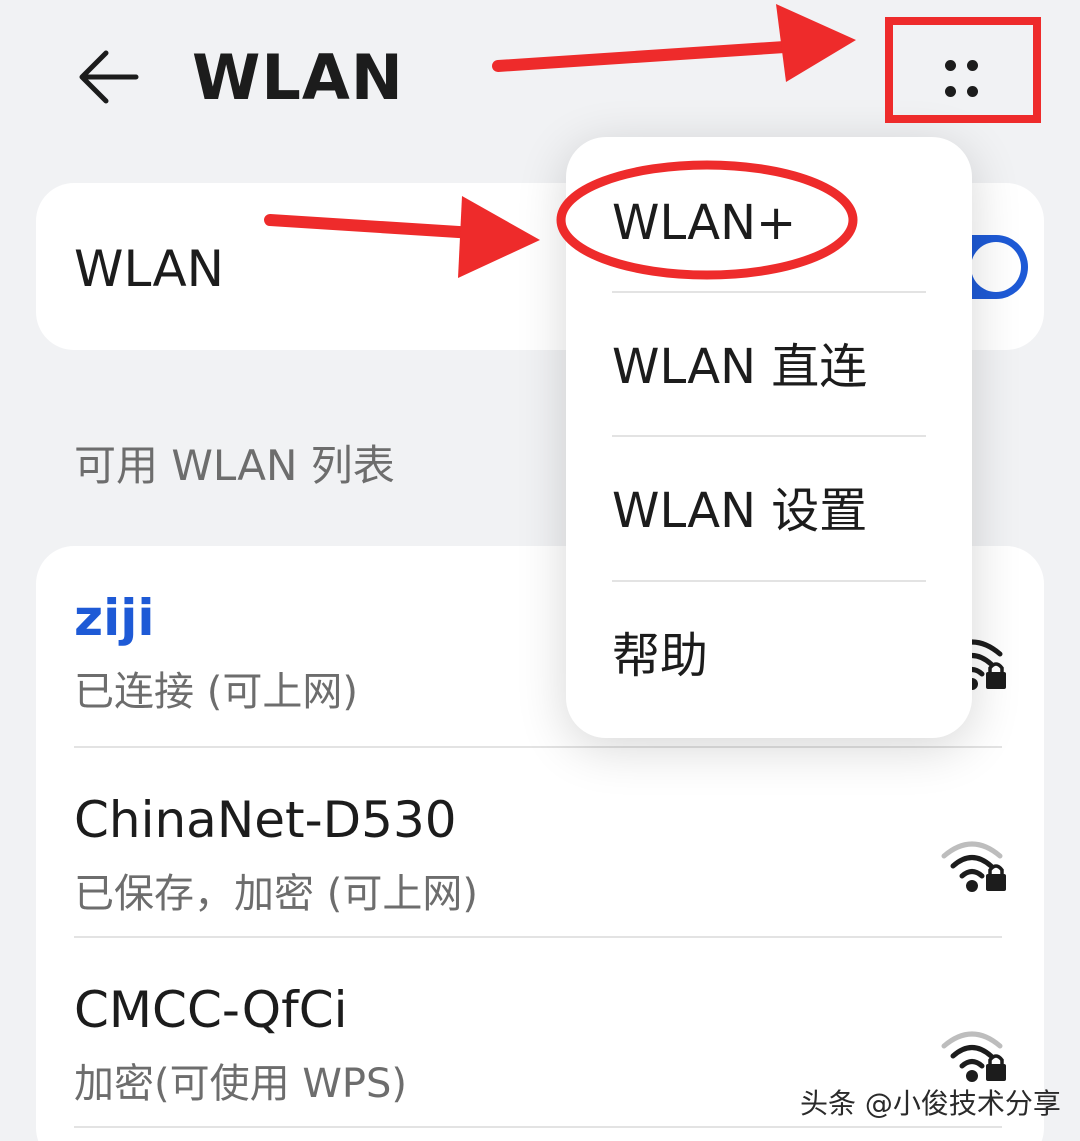 This screenshot has height=1141, width=1080. Describe the element at coordinates (740, 367) in the screenshot. I see `menu-item-label: WLAN 直连` at that location.